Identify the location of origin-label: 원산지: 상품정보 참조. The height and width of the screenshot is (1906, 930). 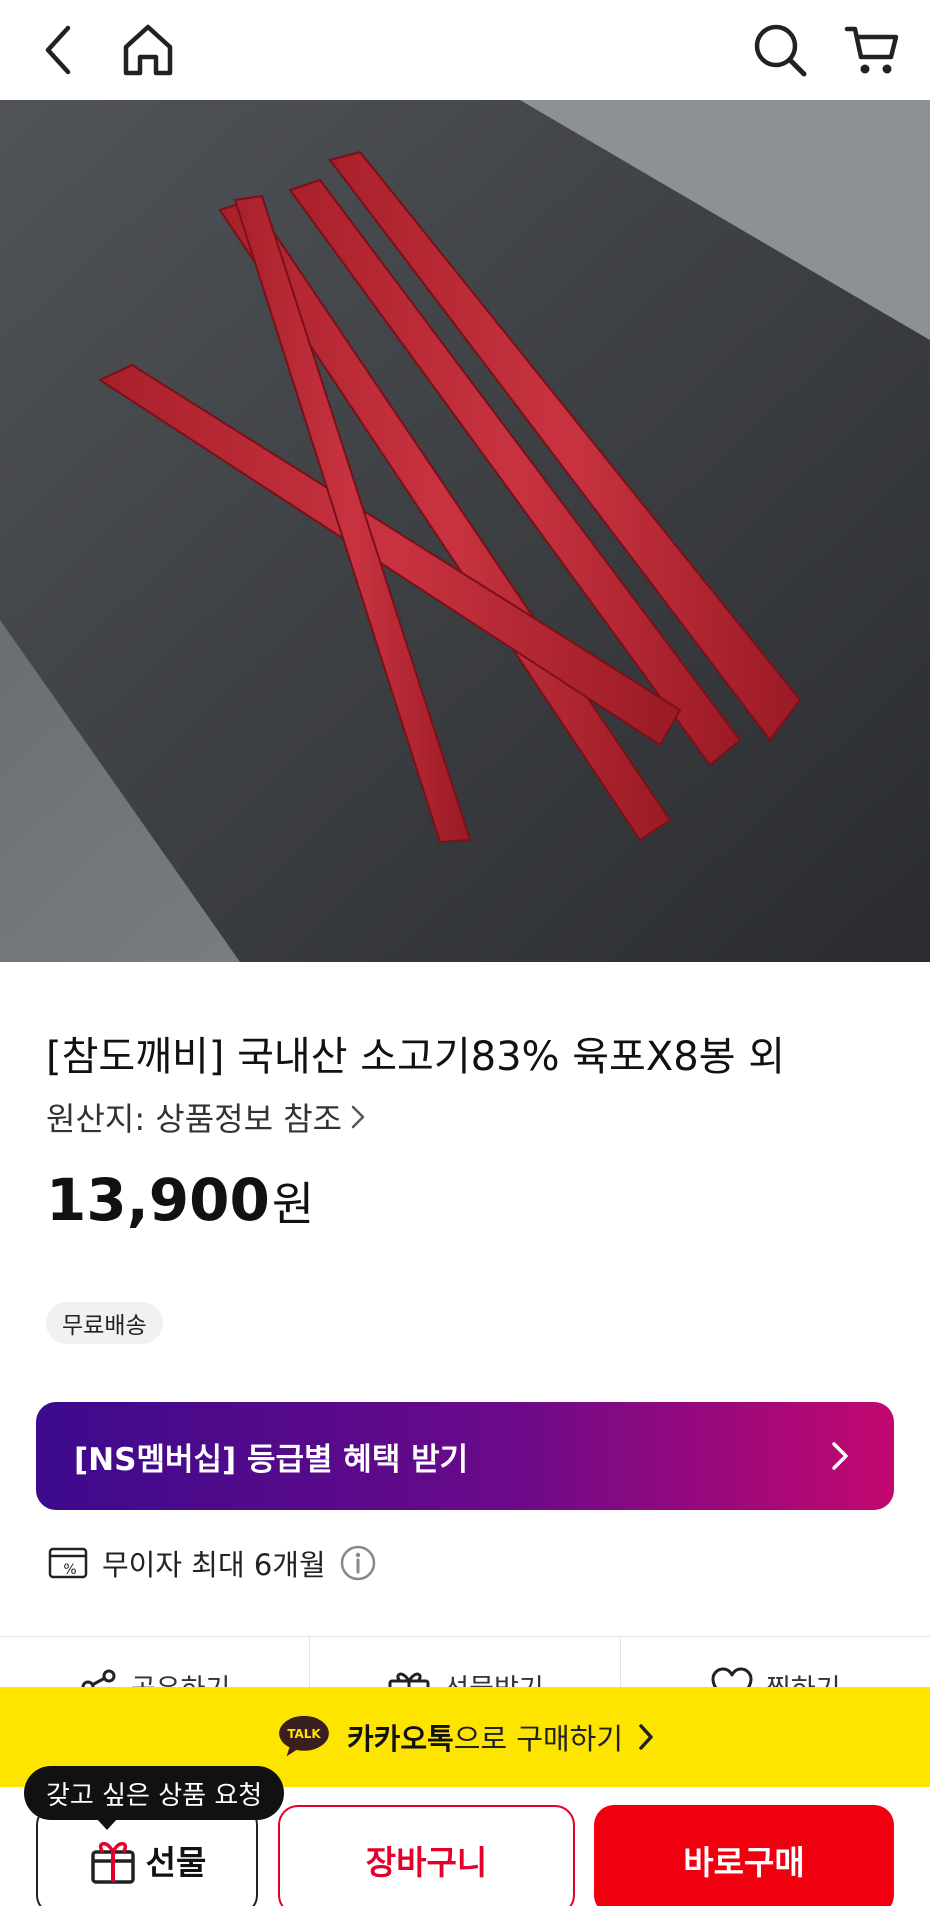
(194, 1119).